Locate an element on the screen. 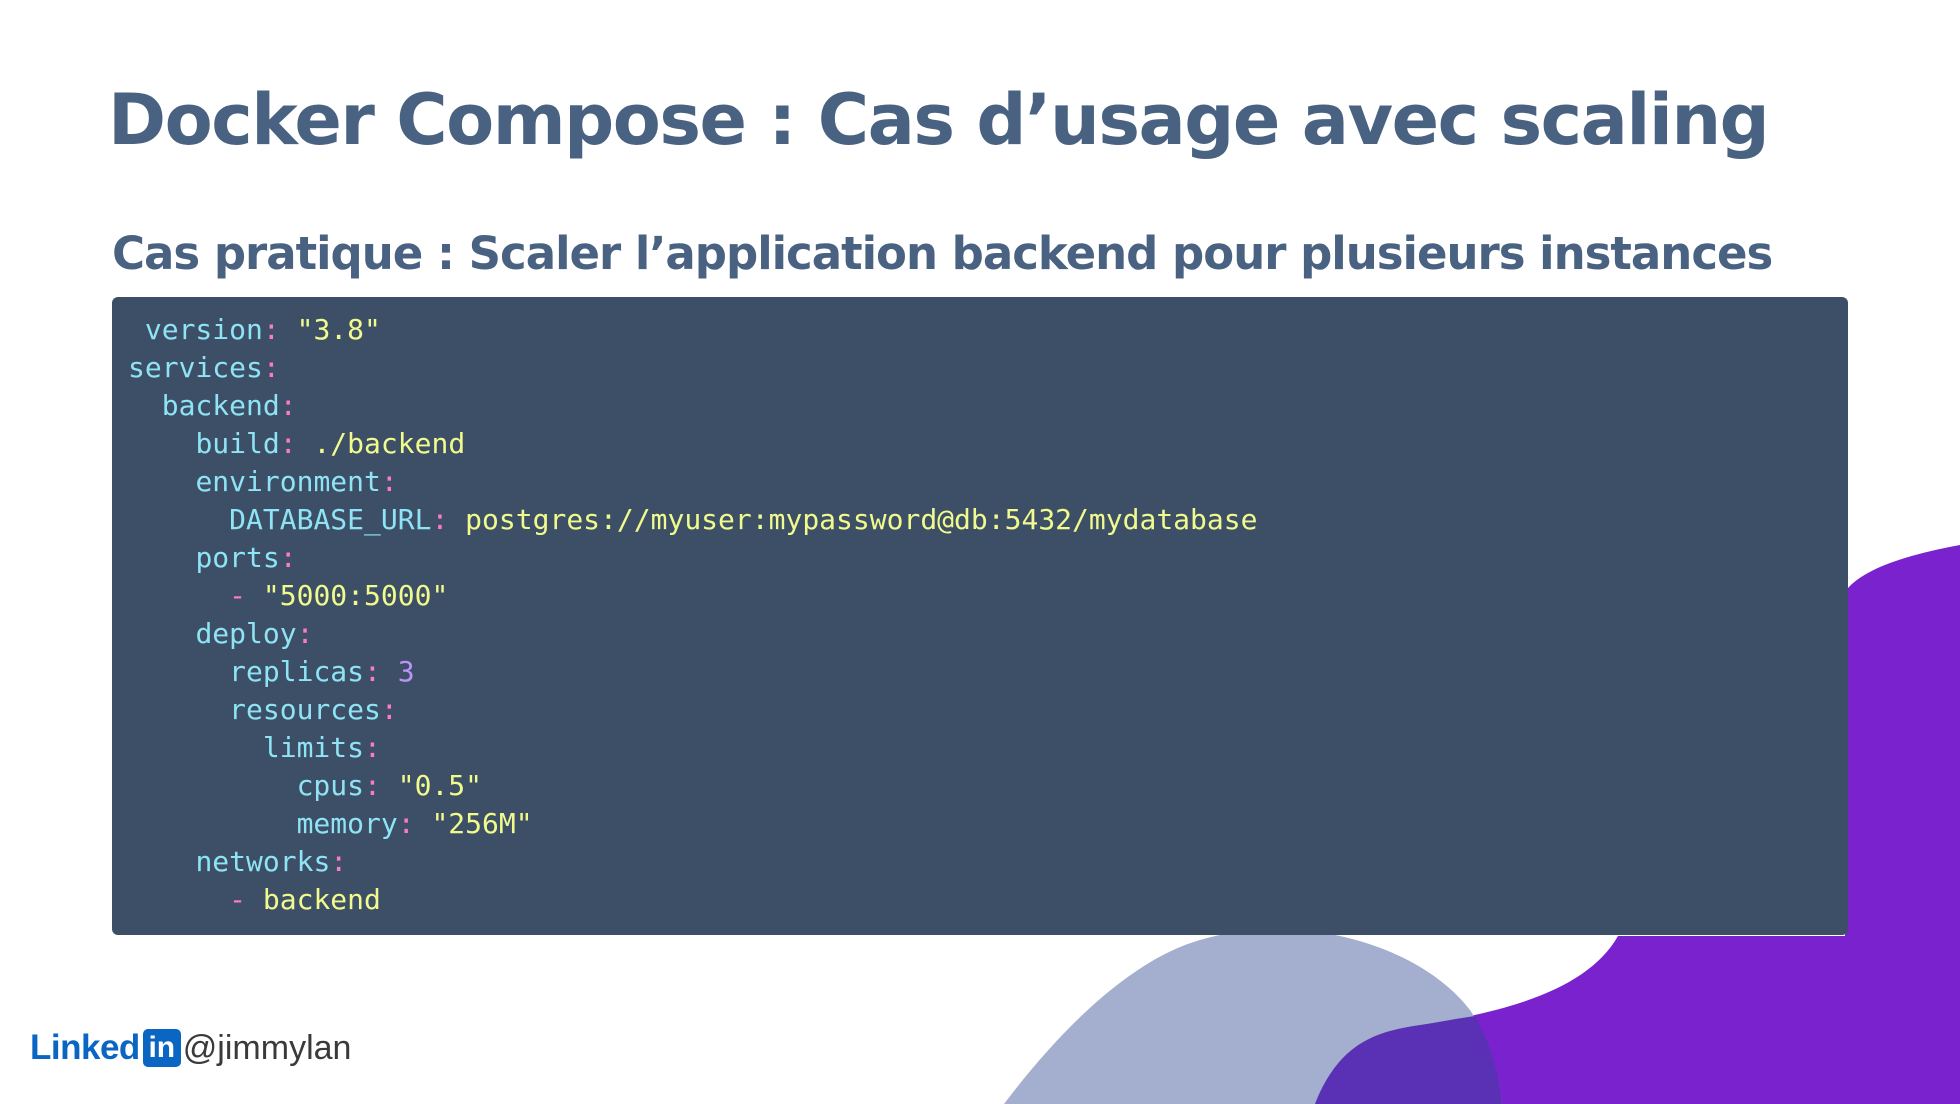 This screenshot has width=1960, height=1104. code-line: limits: is located at coordinates (980, 748).